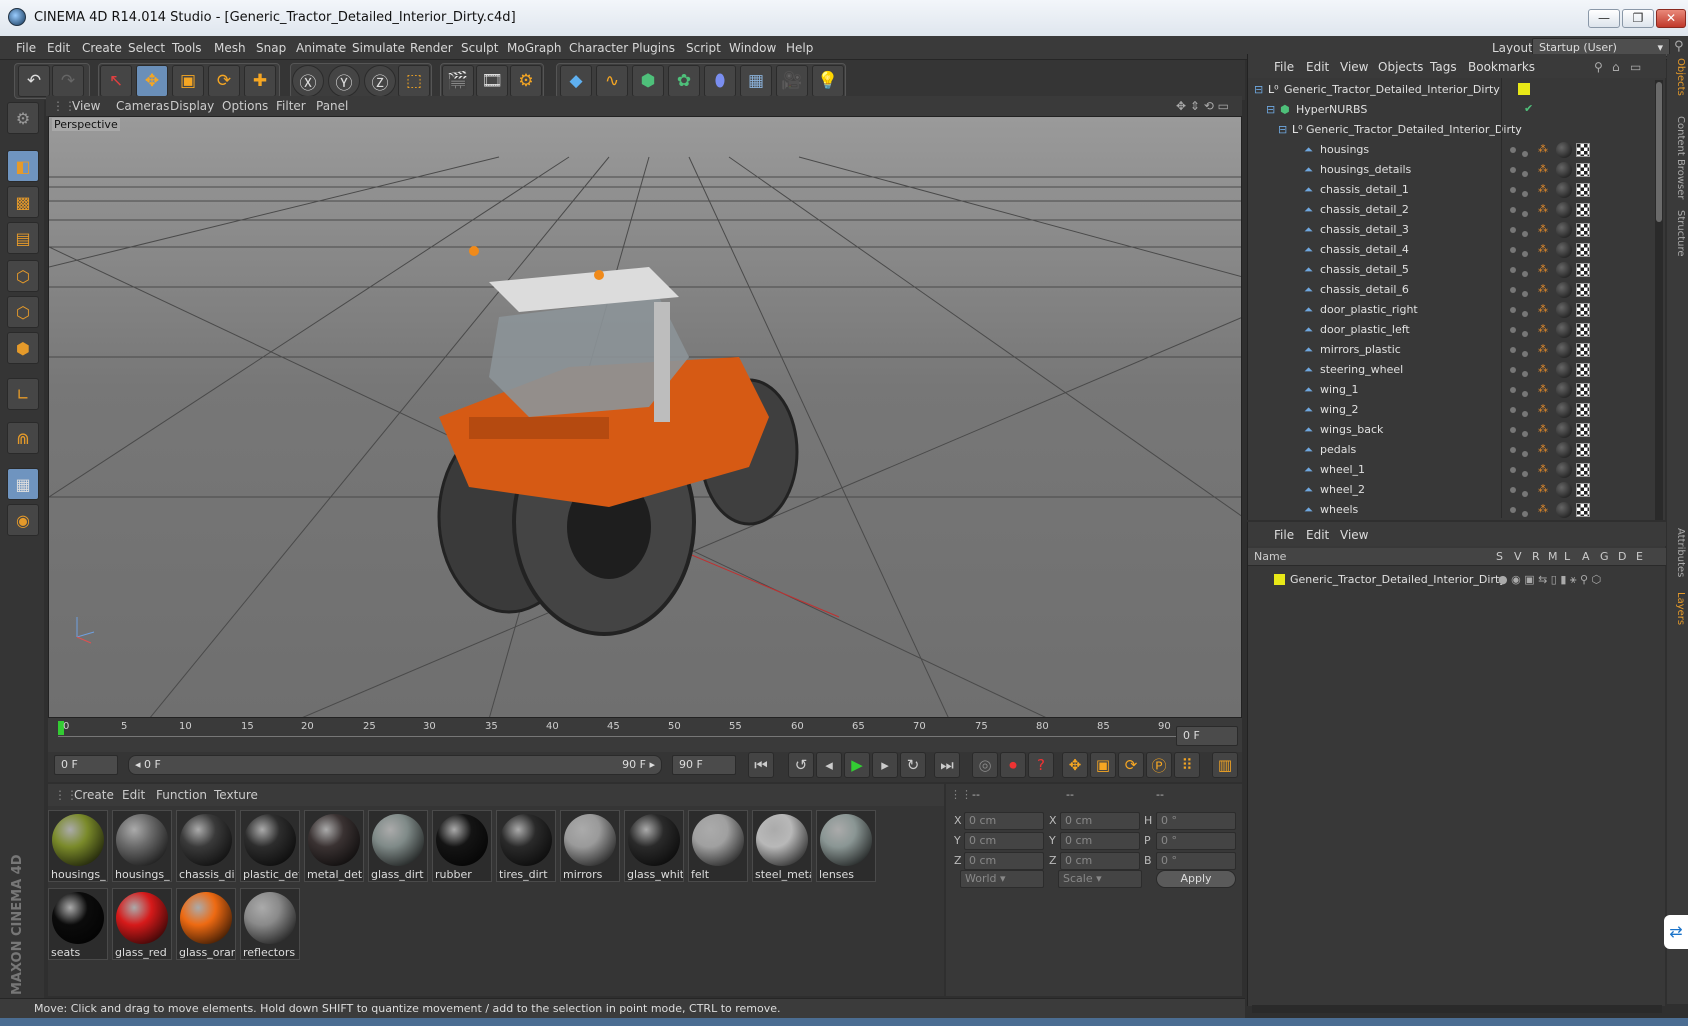  I want to click on close-button: ✕, so click(1671, 18).